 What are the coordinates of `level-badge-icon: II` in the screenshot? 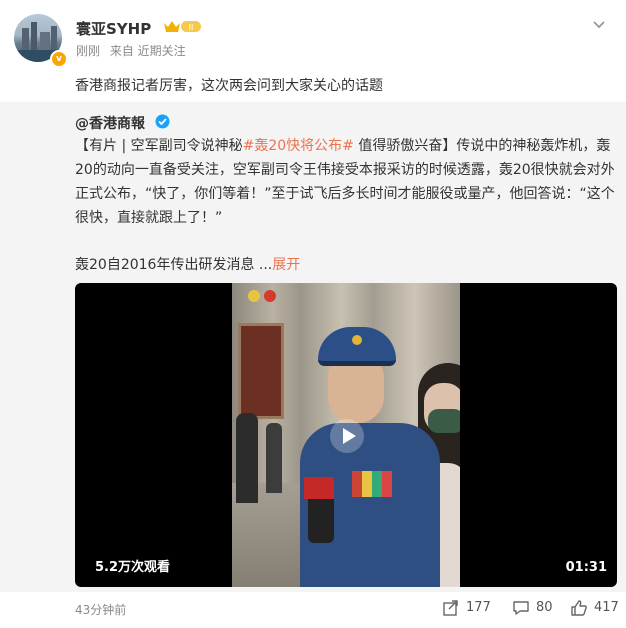 It's located at (182, 26).